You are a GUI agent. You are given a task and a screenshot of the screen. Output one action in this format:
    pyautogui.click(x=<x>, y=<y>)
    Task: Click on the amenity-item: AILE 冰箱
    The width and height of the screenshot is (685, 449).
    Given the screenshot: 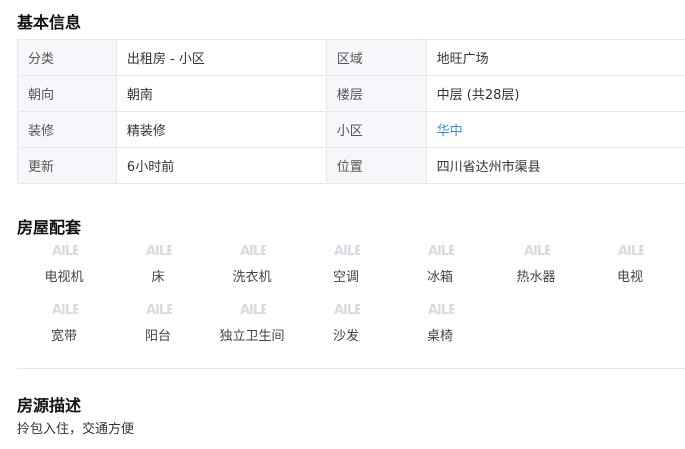 What is the action you would take?
    pyautogui.click(x=440, y=262)
    